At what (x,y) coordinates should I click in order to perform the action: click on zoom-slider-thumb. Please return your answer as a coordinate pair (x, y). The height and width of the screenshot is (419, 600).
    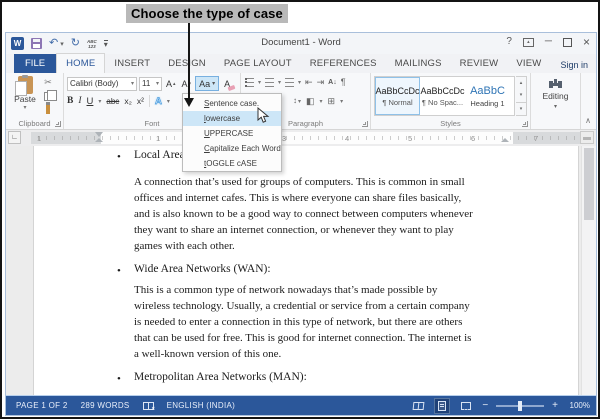
    Looking at the image, I should click on (520, 405).